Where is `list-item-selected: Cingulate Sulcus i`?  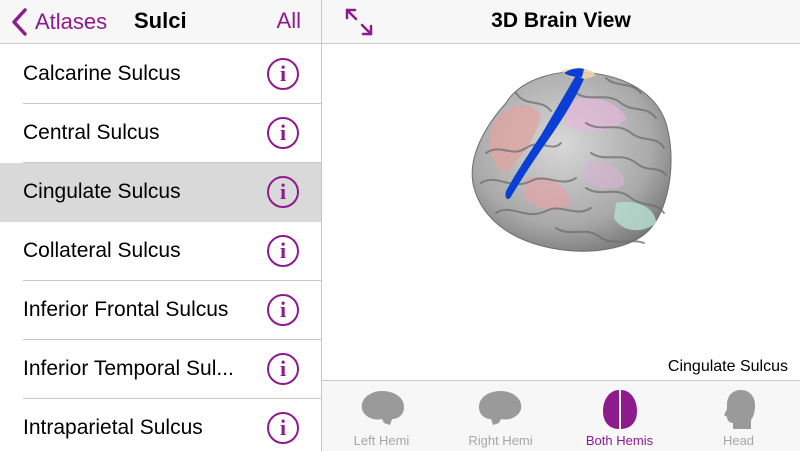 list-item-selected: Cingulate Sulcus i is located at coordinates (160, 192).